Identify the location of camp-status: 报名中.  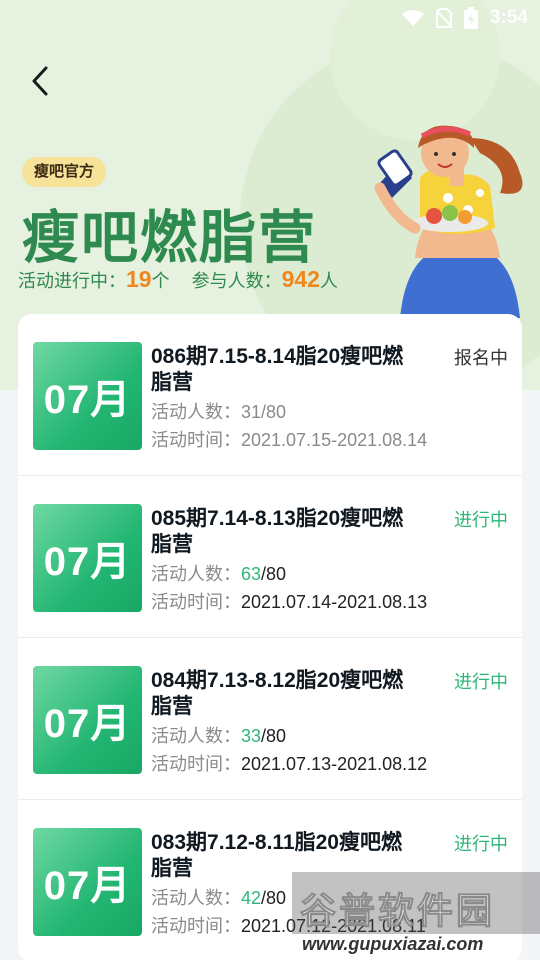
(481, 358).